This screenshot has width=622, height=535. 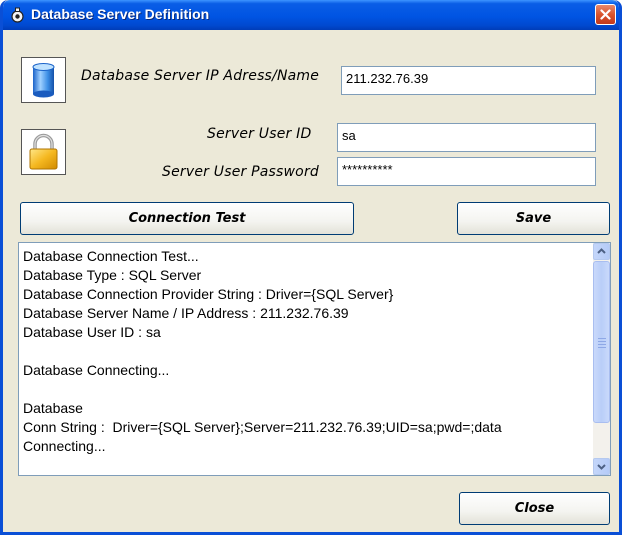 I want to click on close-button: Close, so click(x=534, y=508).